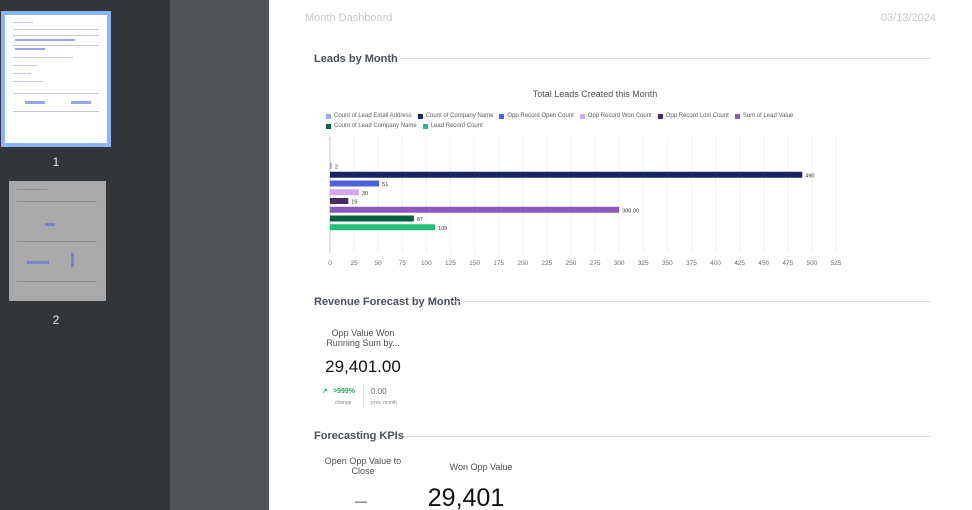  What do you see at coordinates (336, 168) in the screenshot?
I see `bar-data-label: 2` at bounding box center [336, 168].